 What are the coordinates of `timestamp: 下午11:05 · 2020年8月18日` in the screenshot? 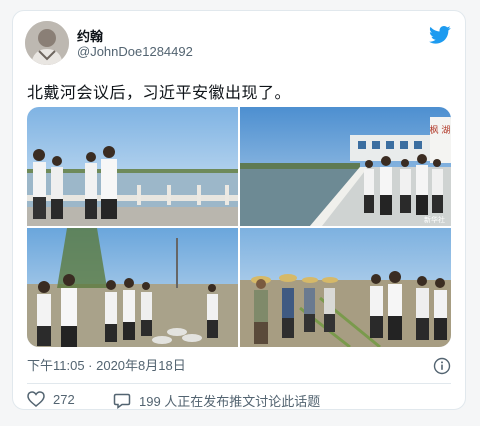 It's located at (106, 365).